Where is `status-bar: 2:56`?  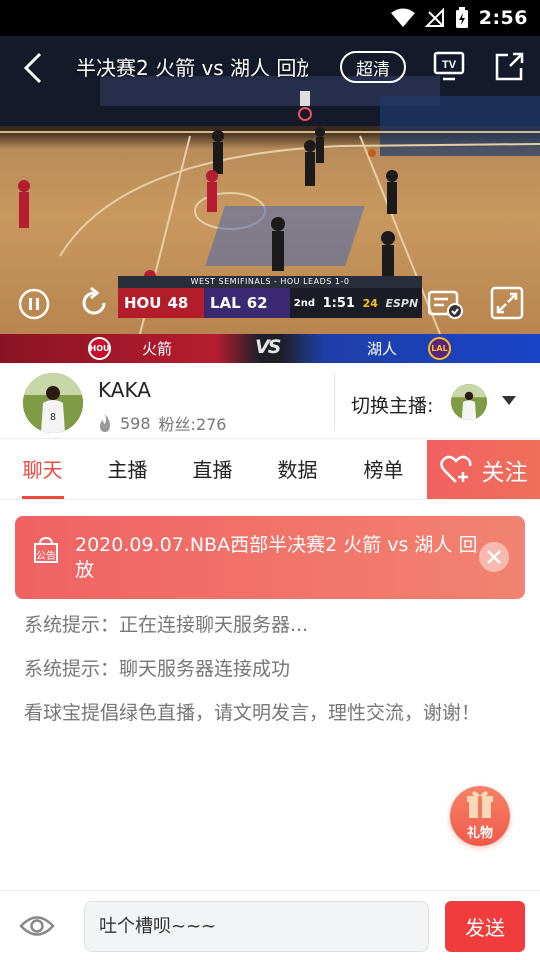 status-bar: 2:56 is located at coordinates (270, 18).